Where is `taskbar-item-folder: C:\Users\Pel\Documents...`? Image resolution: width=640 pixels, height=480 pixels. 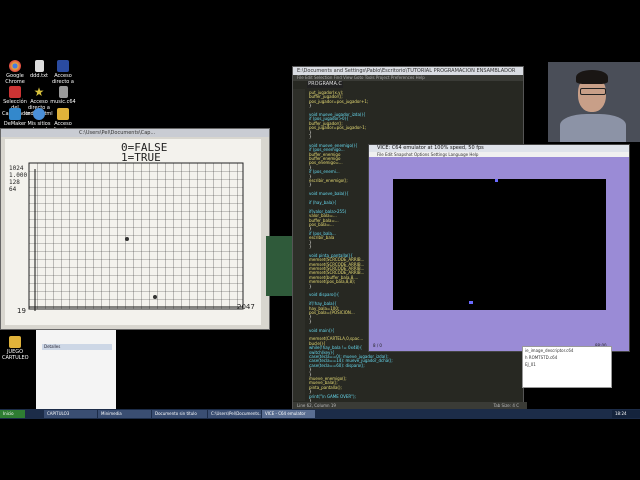
taskbar-item-folder: C:\Users\Pel\Documents... is located at coordinates (234, 414).